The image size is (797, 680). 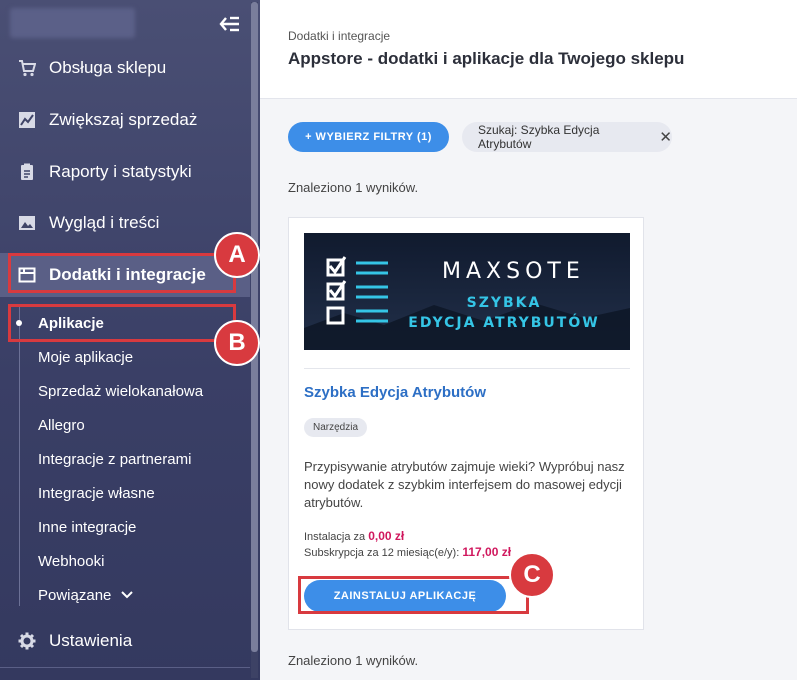 What do you see at coordinates (27, 172) in the screenshot?
I see `clipboard-icon` at bounding box center [27, 172].